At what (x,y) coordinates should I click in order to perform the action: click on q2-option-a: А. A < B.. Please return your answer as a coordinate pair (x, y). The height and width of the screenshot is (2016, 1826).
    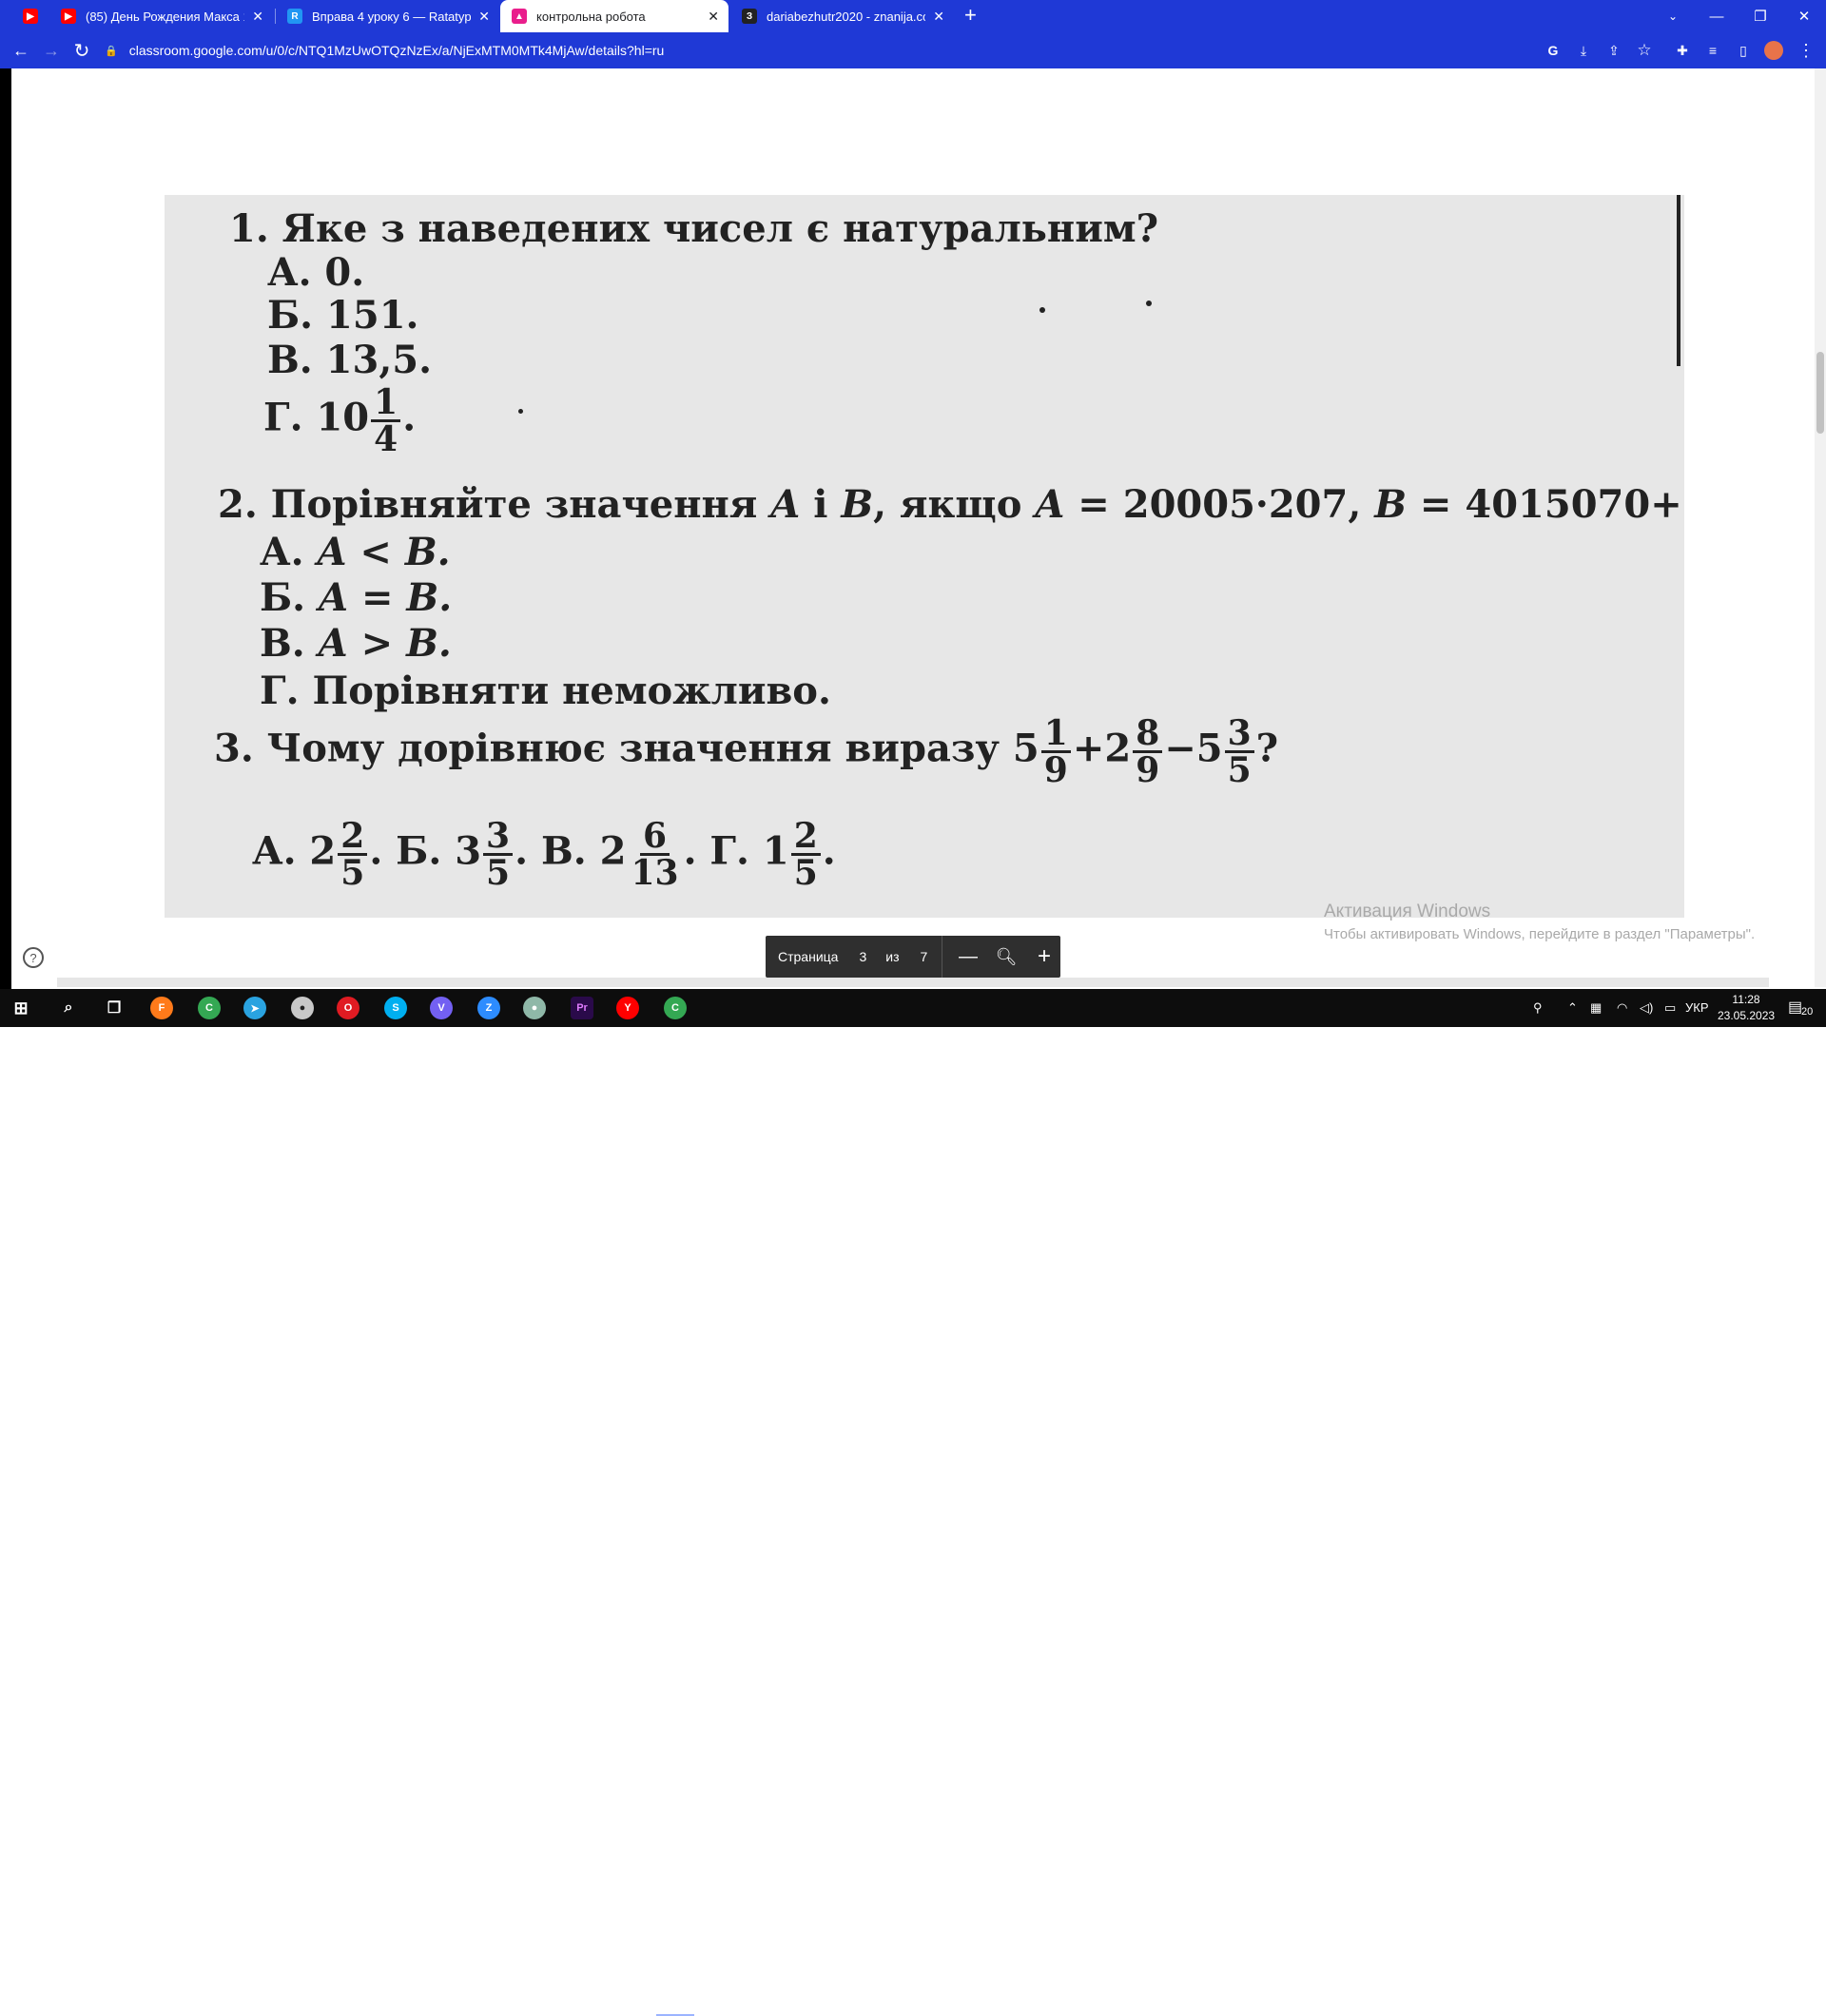
    Looking at the image, I should click on (356, 552).